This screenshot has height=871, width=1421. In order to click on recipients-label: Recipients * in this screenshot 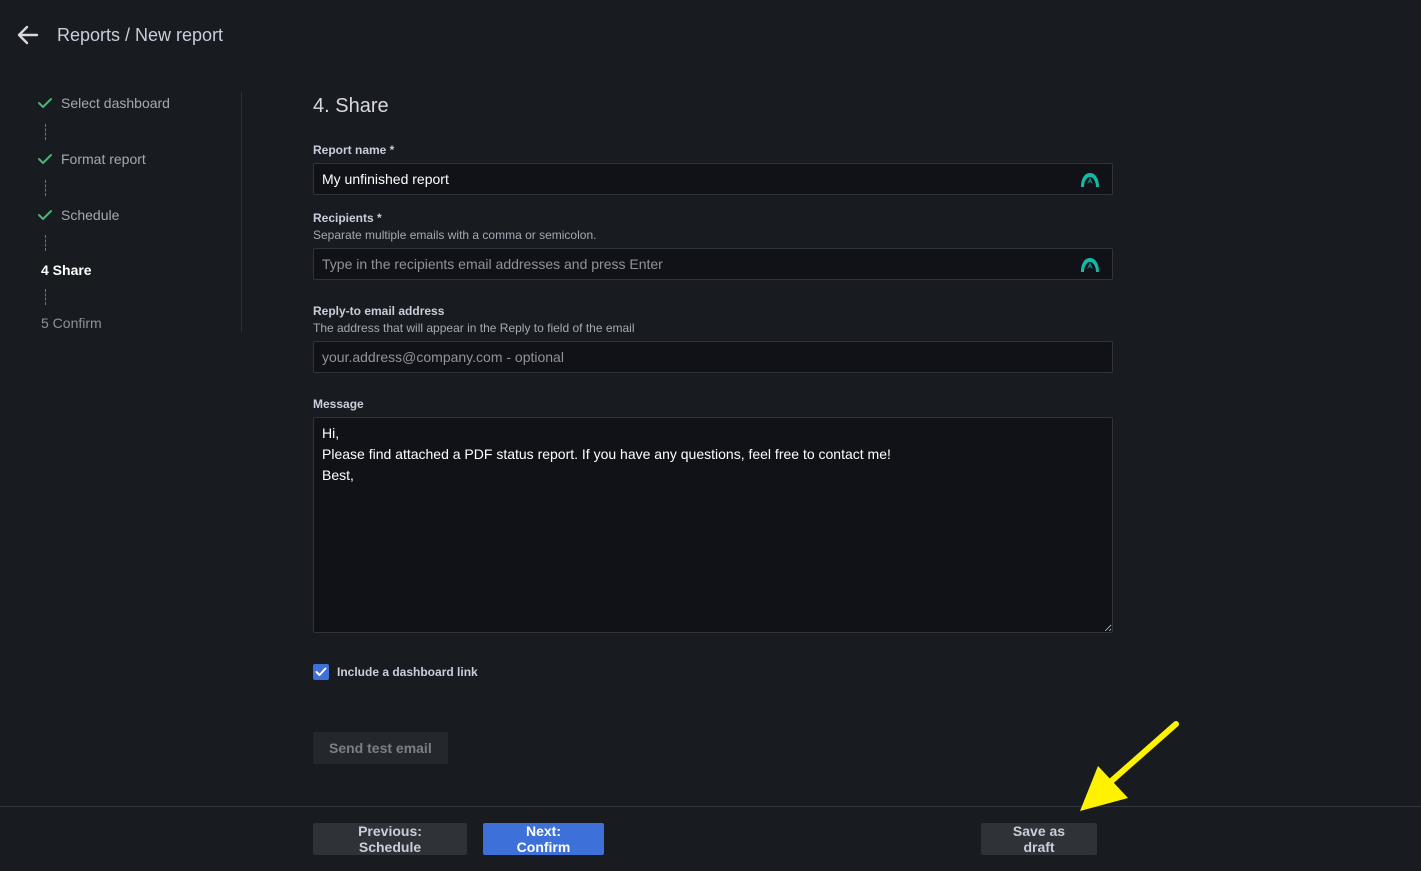, I will do `click(347, 218)`.